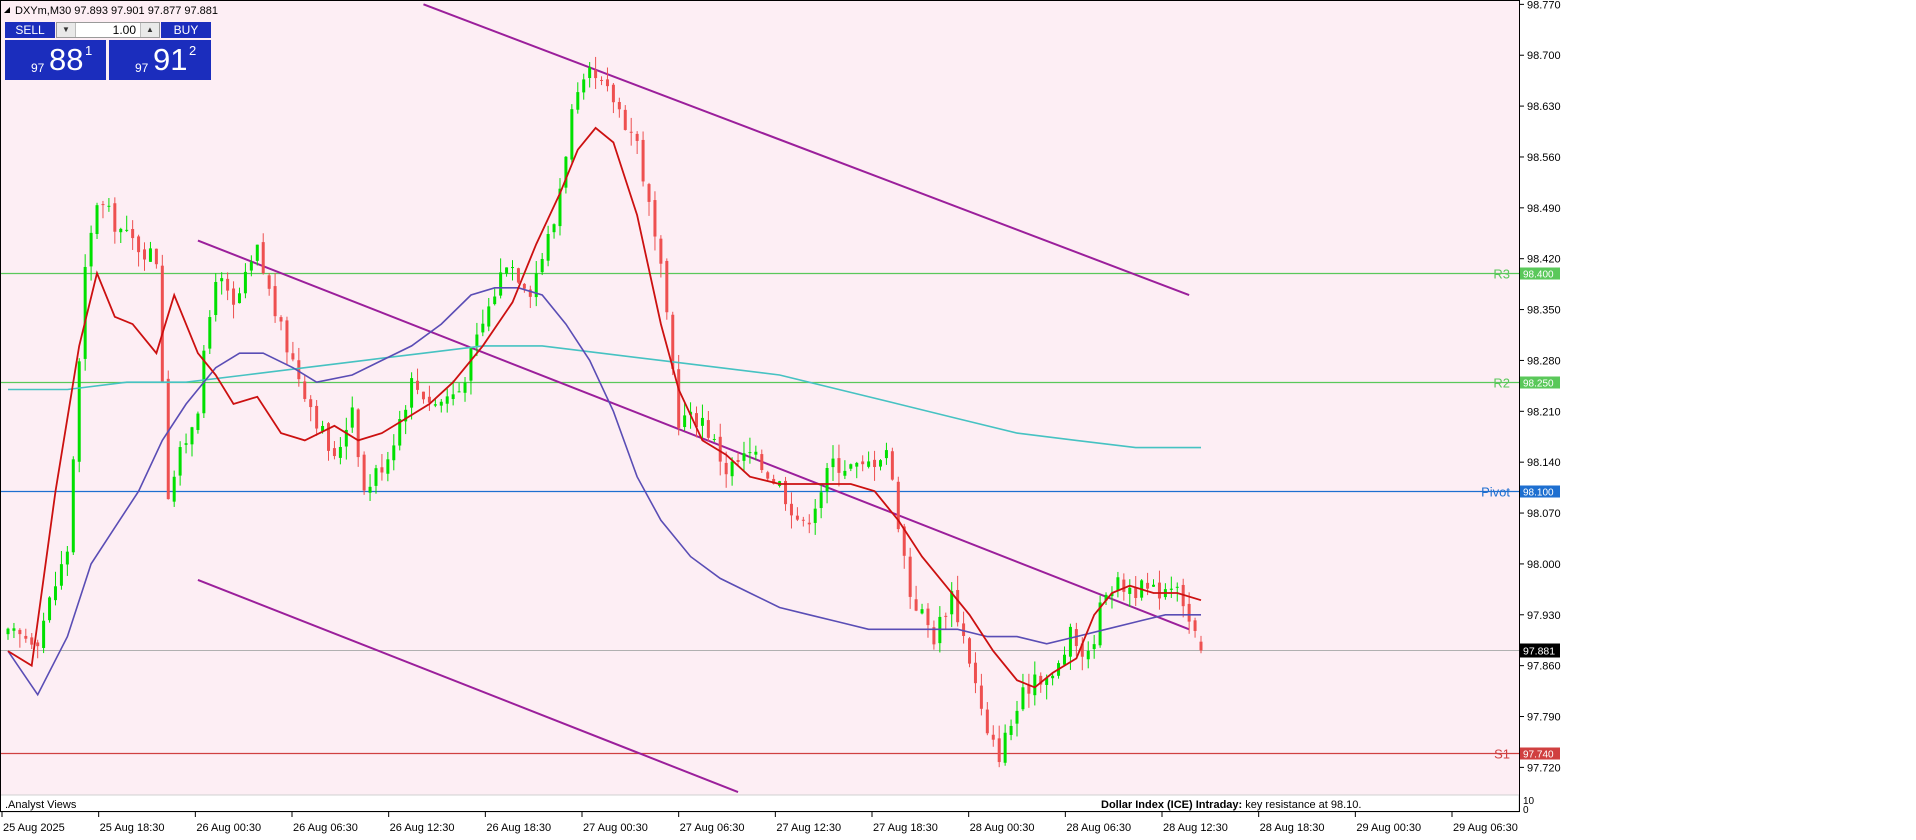 Image resolution: width=1916 pixels, height=840 pixels. I want to click on price-axis-label: 98.280, so click(1544, 361).